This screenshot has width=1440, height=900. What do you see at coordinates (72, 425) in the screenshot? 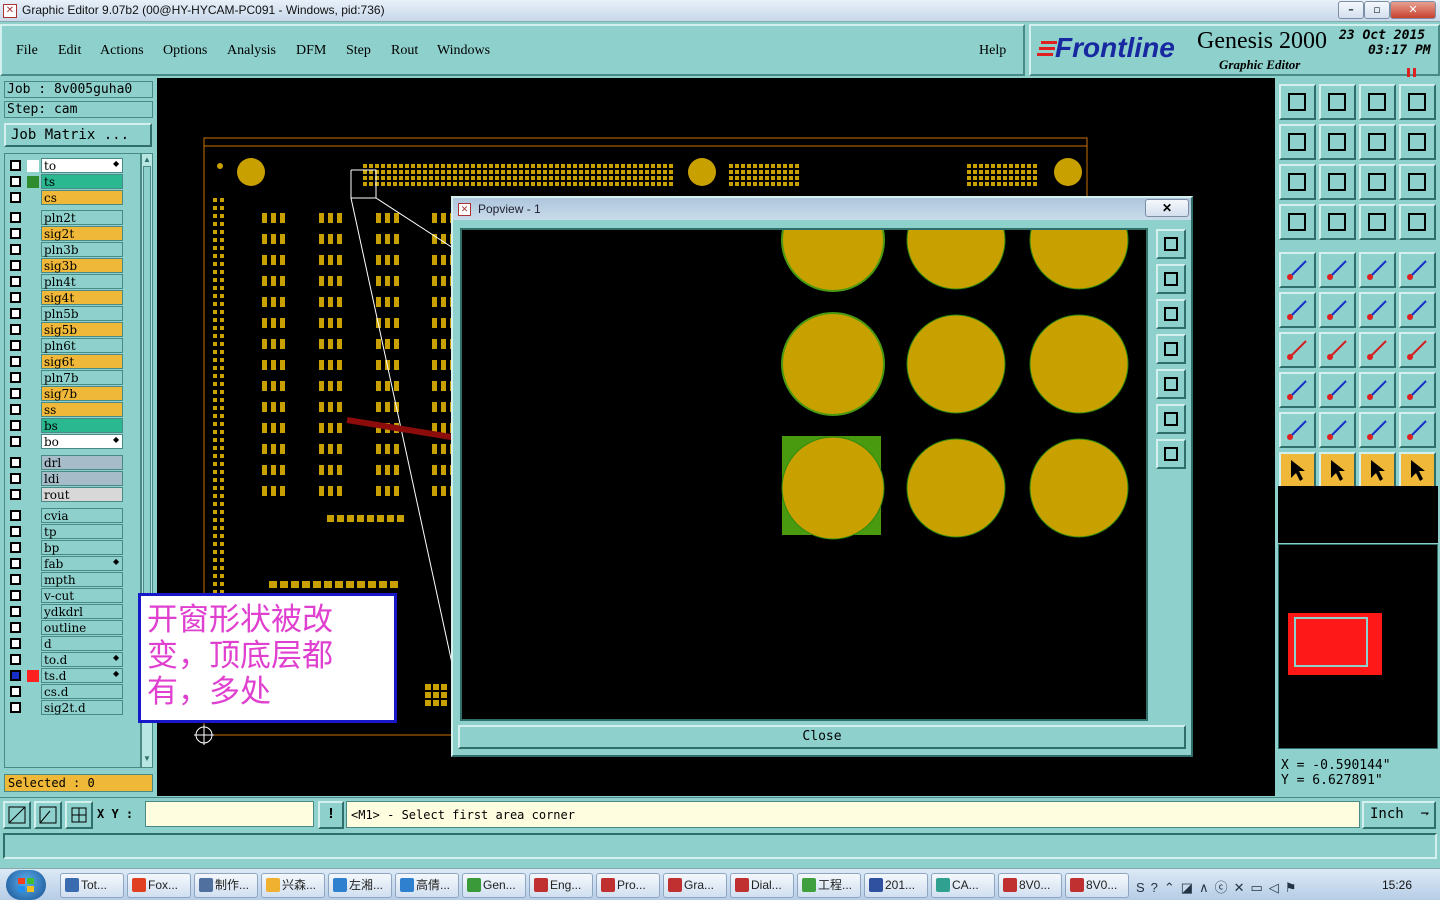
I see `layer-row: bs` at bounding box center [72, 425].